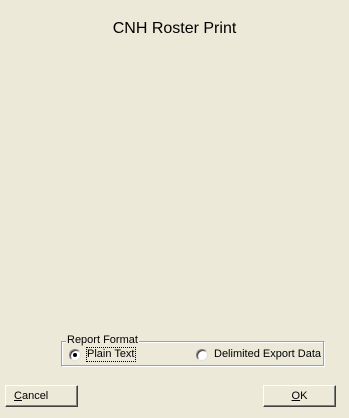  What do you see at coordinates (75, 354) in the screenshot?
I see `radio-checked-icon` at bounding box center [75, 354].